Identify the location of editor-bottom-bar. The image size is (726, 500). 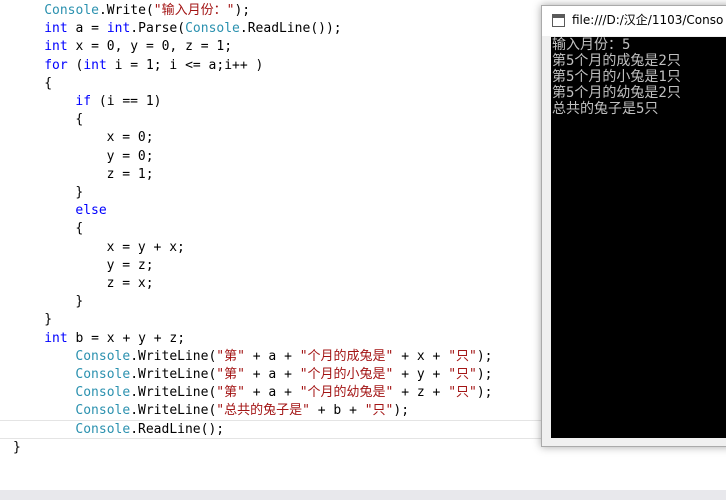
(363, 495).